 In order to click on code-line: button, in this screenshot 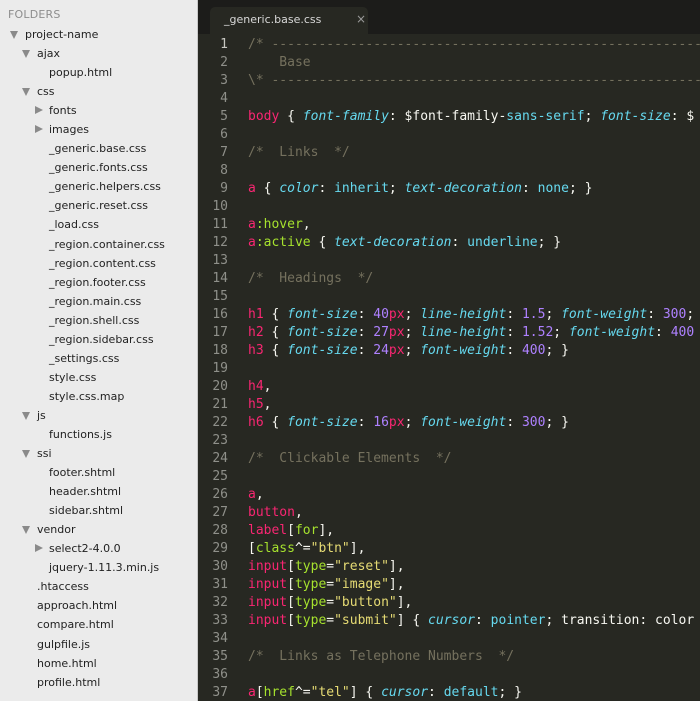, I will do `click(474, 513)`.